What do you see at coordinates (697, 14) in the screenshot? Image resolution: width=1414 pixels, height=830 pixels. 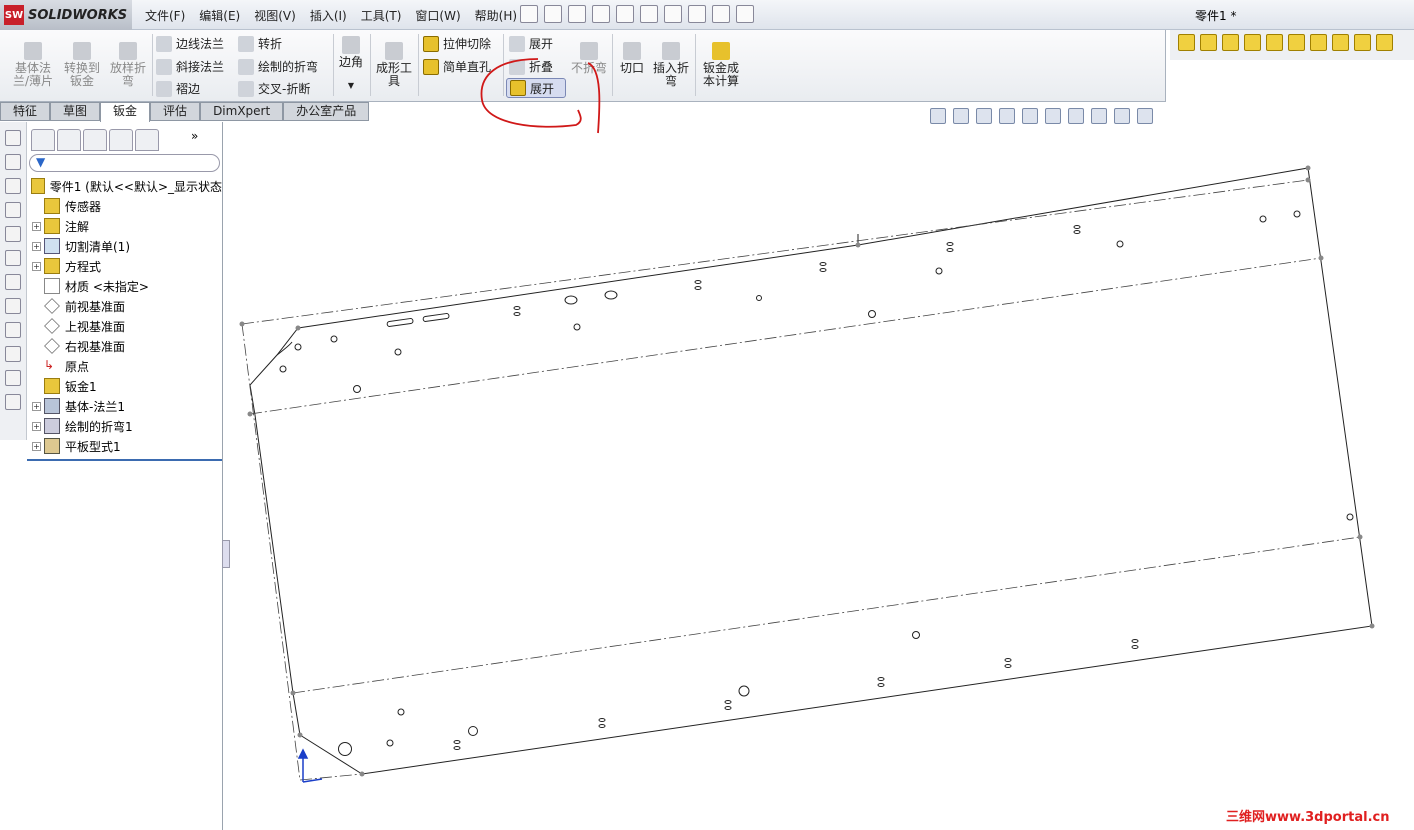 I see `rebuild-traffic-light-icon` at bounding box center [697, 14].